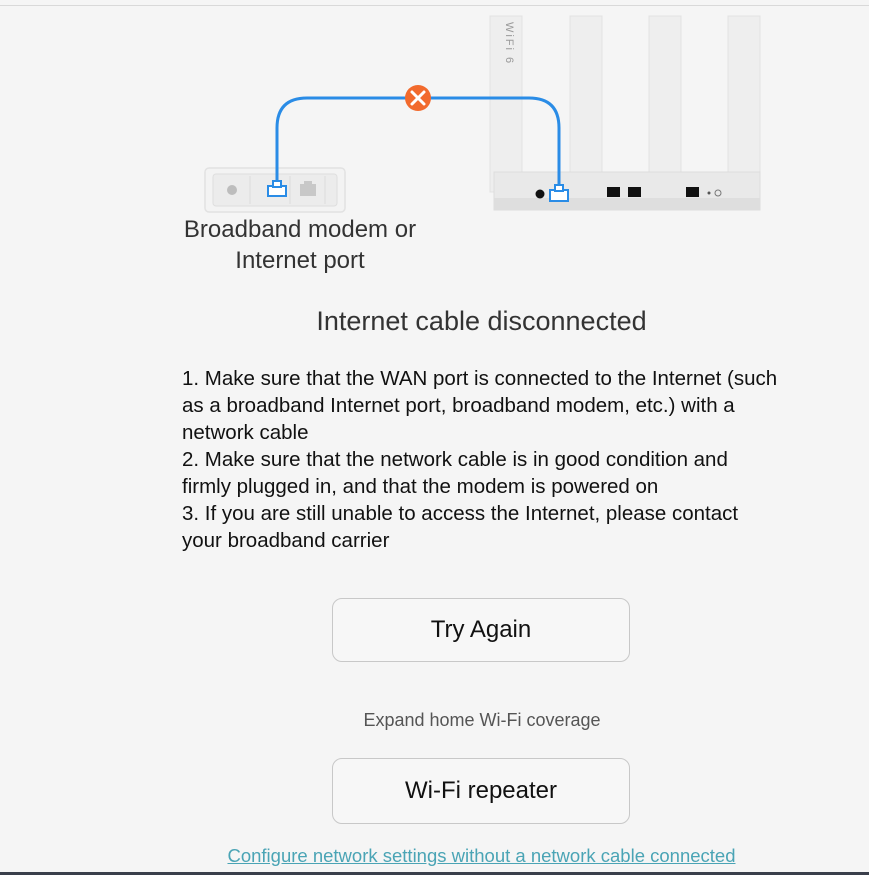  Describe the element at coordinates (482, 720) in the screenshot. I see `expand-coverage-label: Expand home Wi-Fi coverage` at that location.